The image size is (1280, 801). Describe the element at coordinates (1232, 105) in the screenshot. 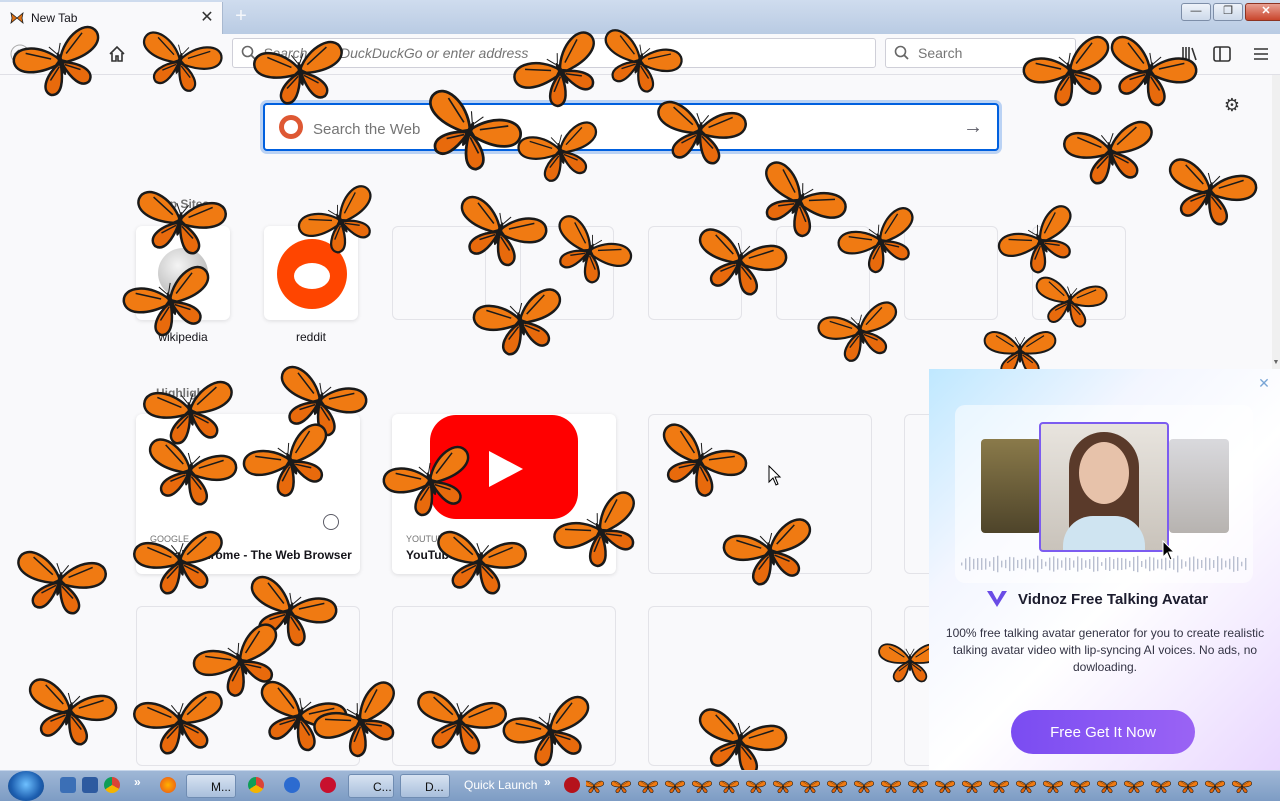

I see `settings-gear-icon: ⚙` at that location.